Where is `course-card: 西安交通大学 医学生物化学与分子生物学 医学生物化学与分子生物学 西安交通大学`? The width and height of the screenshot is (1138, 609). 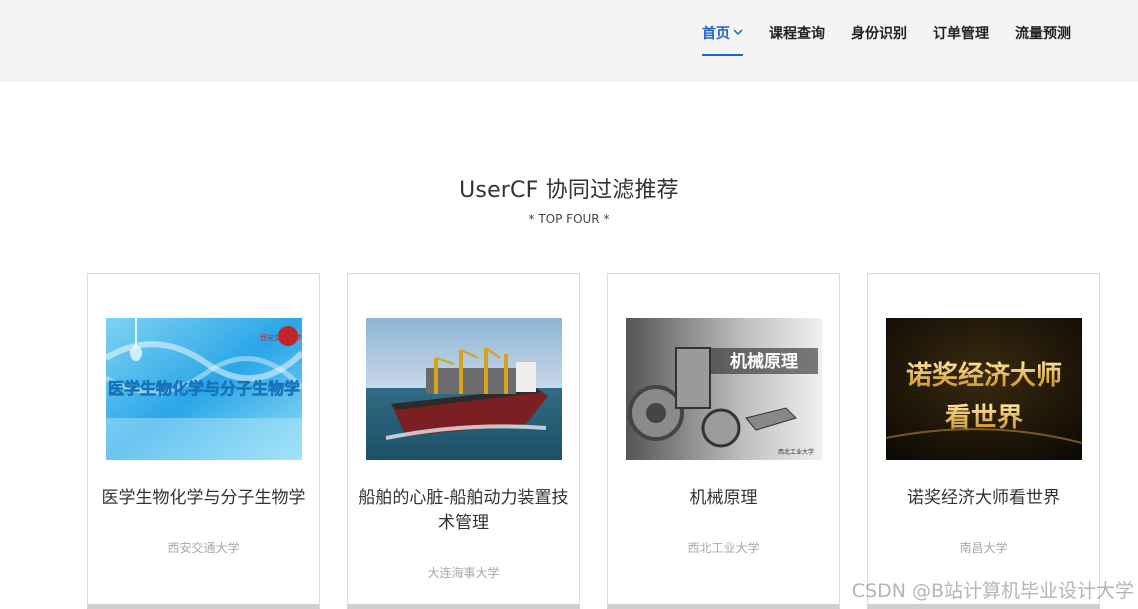 course-card: 西安交通大学 医学生物化学与分子生物学 医学生物化学与分子生物学 西安交通大学 is located at coordinates (203, 441).